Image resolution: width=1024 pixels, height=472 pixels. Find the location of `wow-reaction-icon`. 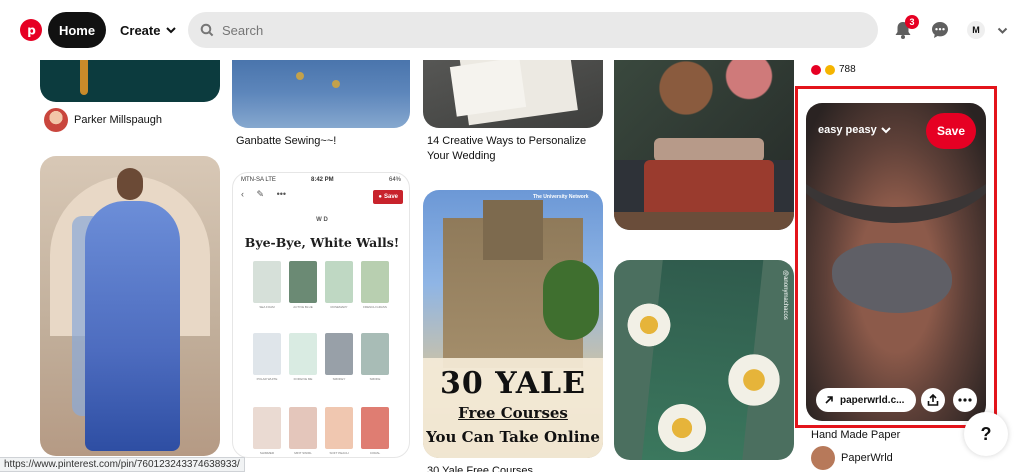

wow-reaction-icon is located at coordinates (830, 69).